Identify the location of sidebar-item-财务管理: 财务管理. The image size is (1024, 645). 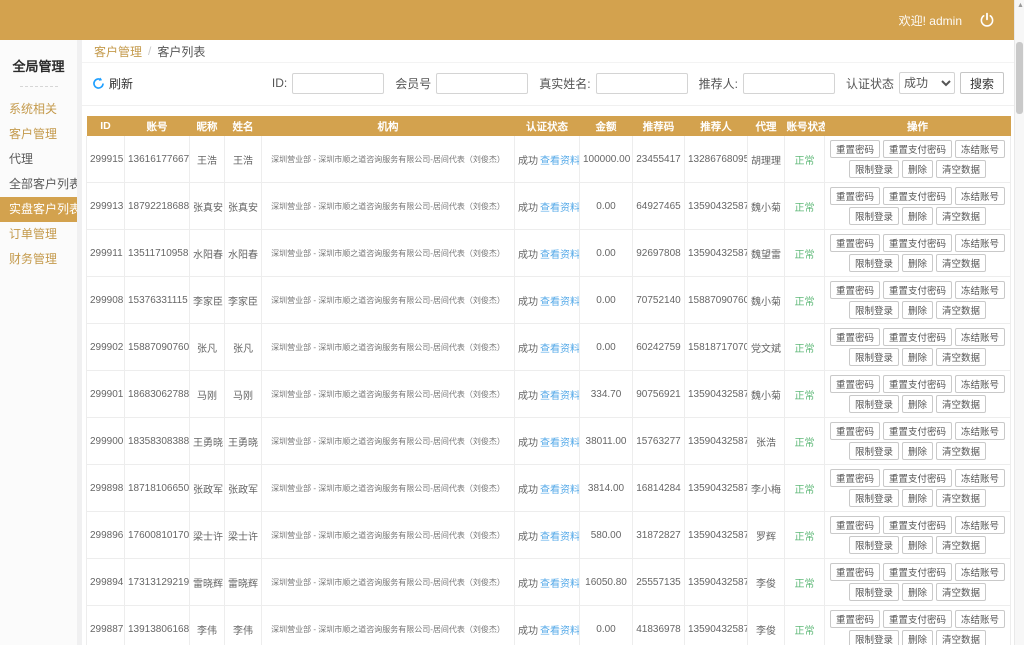
(38, 259).